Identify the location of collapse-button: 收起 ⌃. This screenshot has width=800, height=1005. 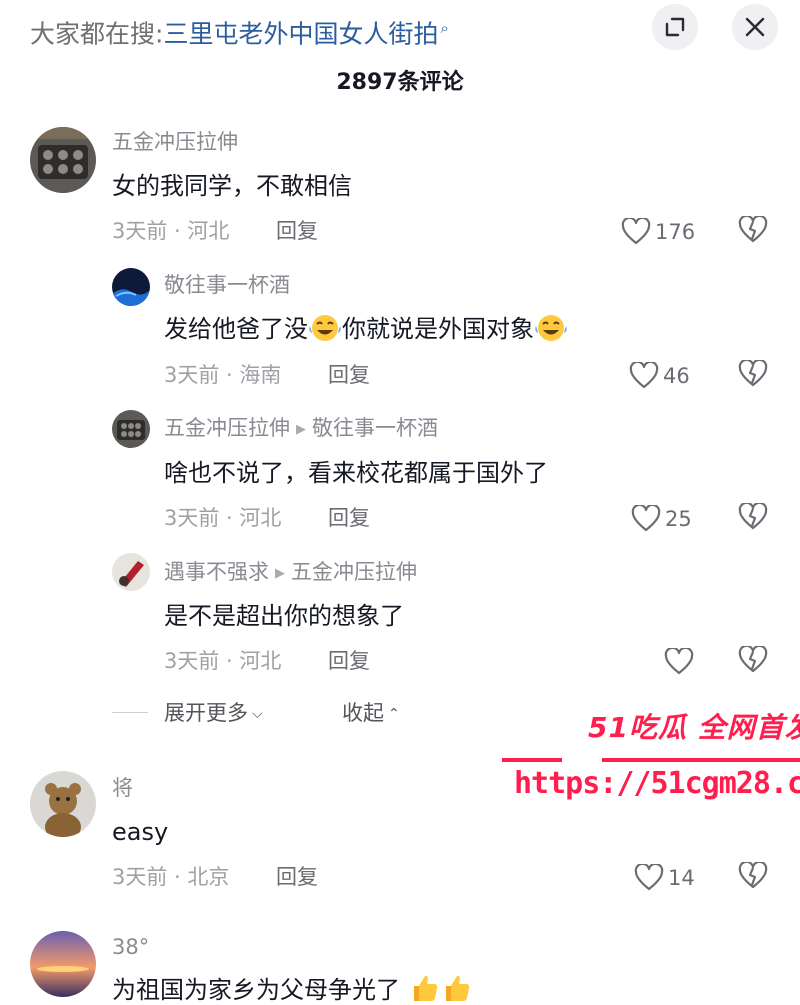
(371, 713).